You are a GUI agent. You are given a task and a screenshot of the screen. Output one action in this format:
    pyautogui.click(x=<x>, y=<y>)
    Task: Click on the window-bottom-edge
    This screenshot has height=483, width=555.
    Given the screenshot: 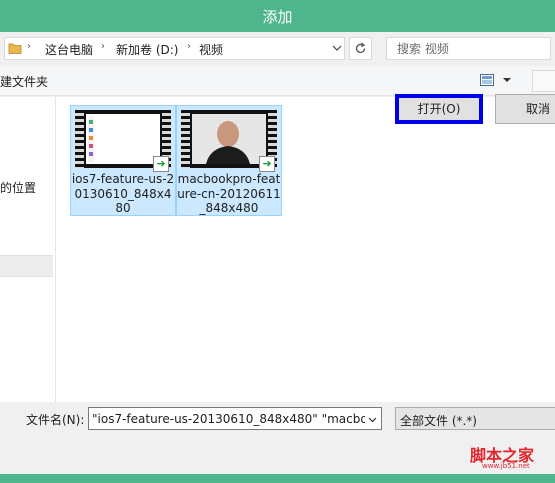 What is the action you would take?
    pyautogui.click(x=277, y=478)
    